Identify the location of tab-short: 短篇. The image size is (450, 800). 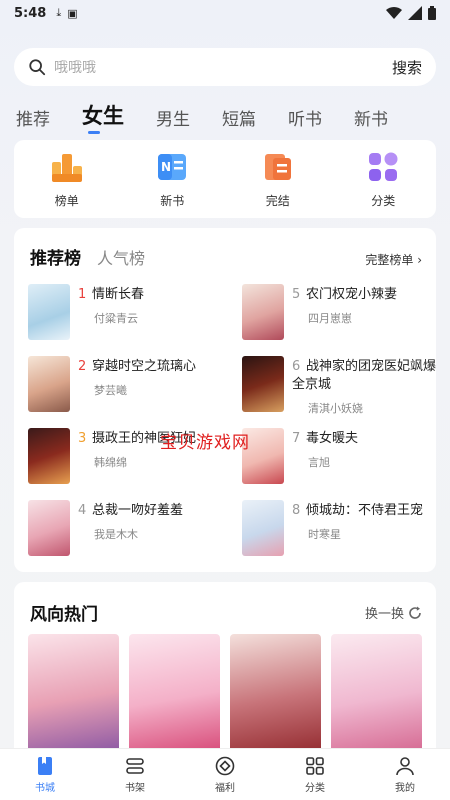
(239, 117).